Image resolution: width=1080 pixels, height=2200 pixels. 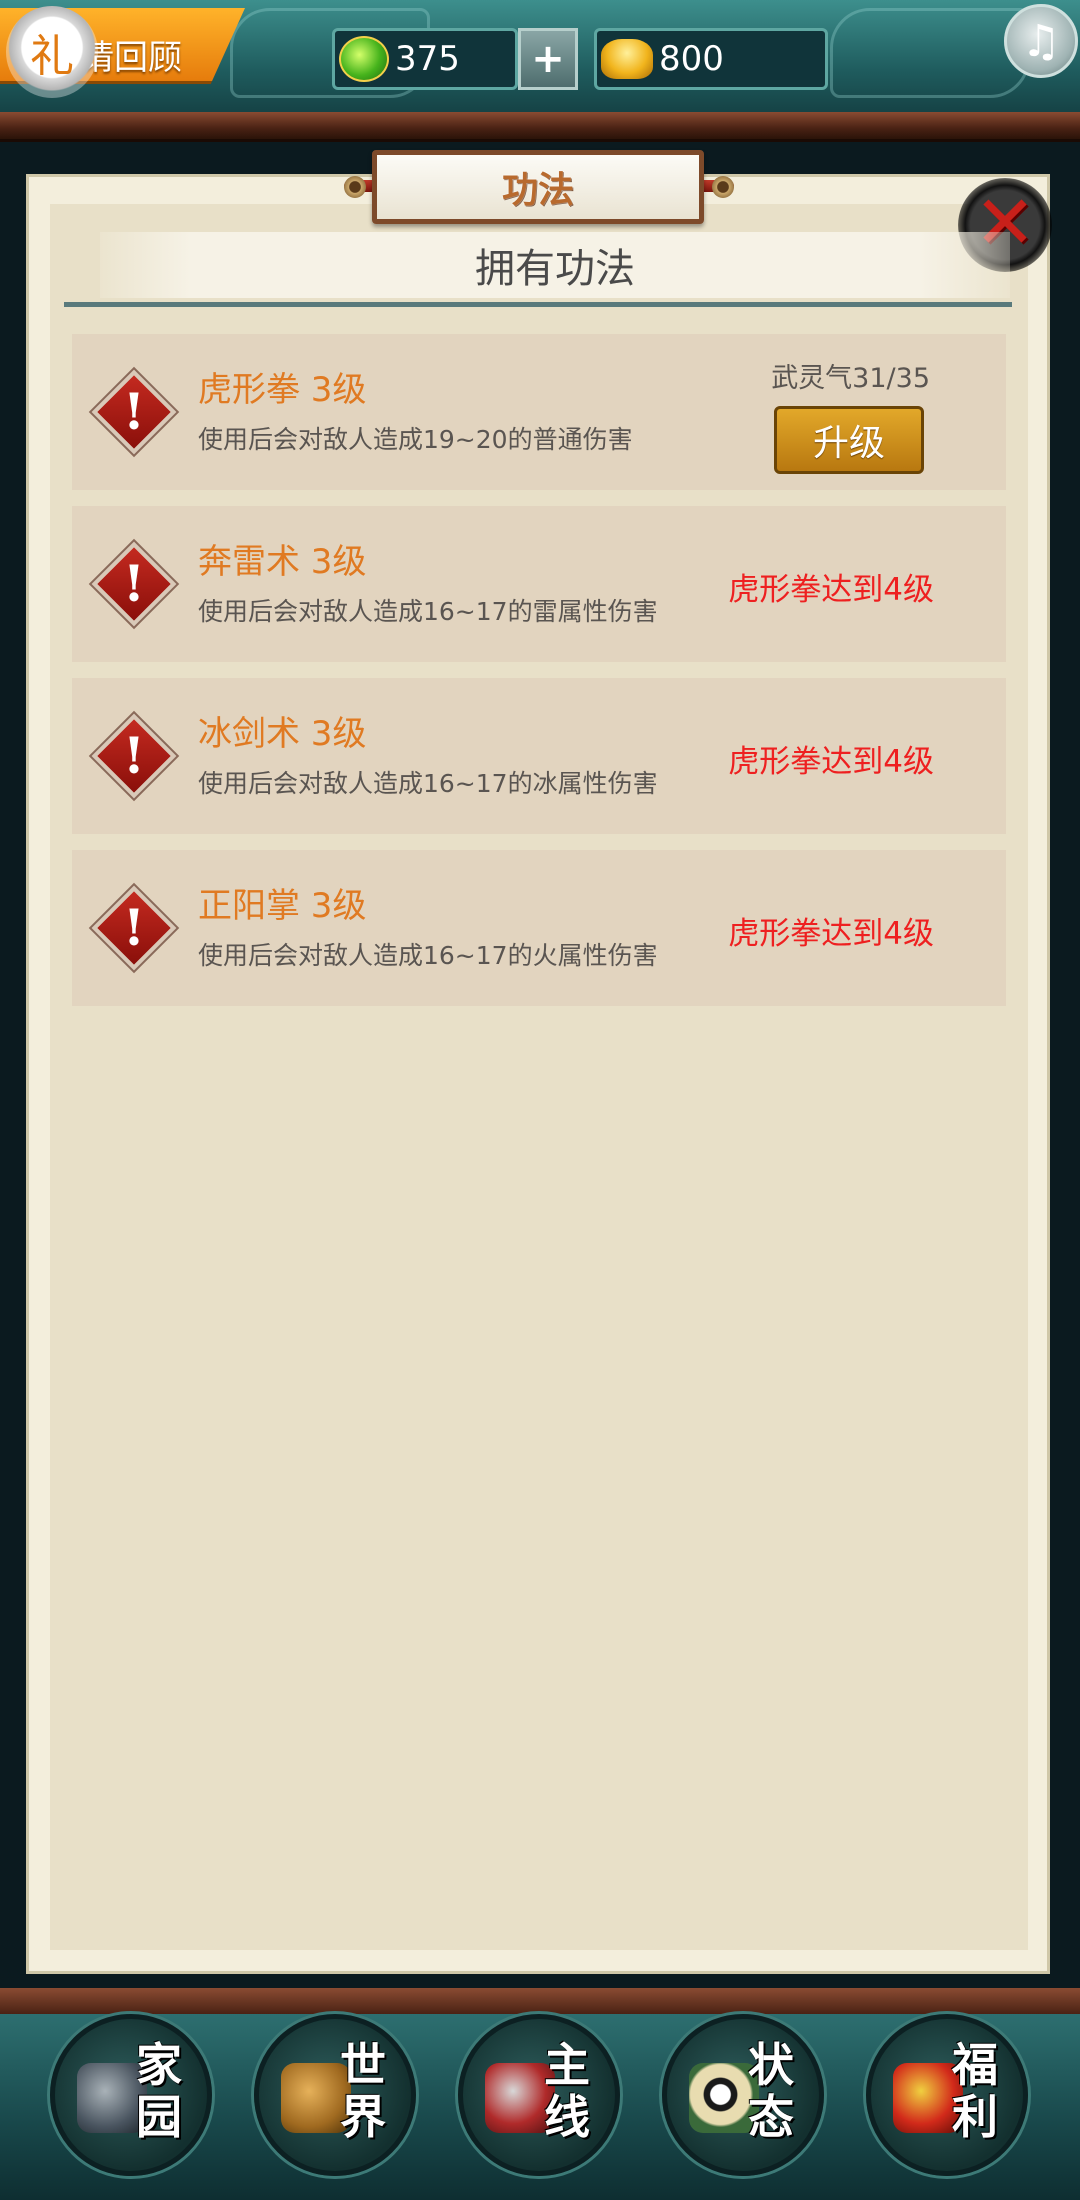 I want to click on upgrade-button: 升级, so click(x=849, y=440).